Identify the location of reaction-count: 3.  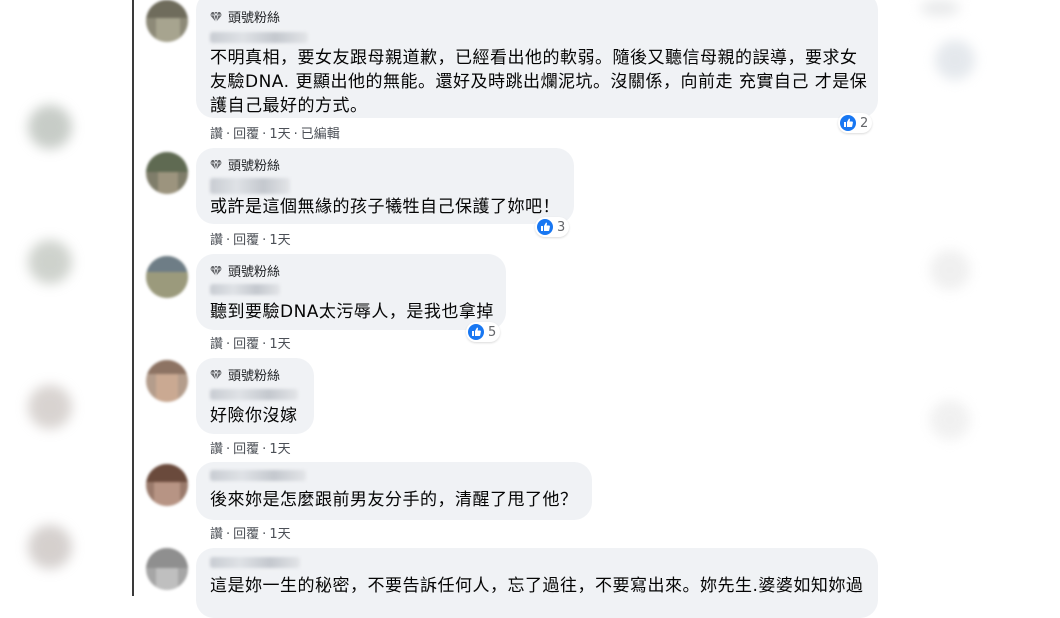
(552, 227).